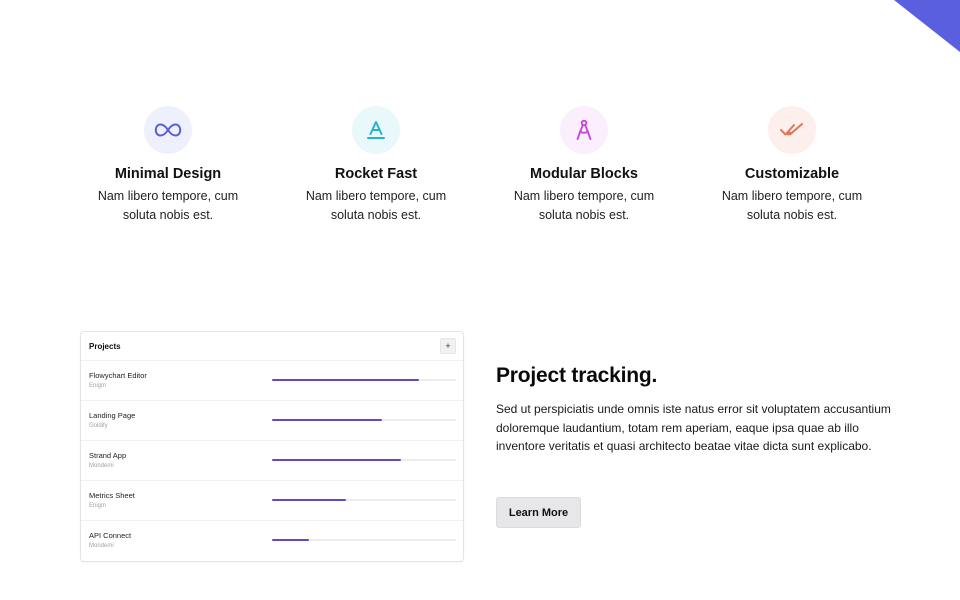  What do you see at coordinates (105, 346) in the screenshot?
I see `projects-title: Projects` at bounding box center [105, 346].